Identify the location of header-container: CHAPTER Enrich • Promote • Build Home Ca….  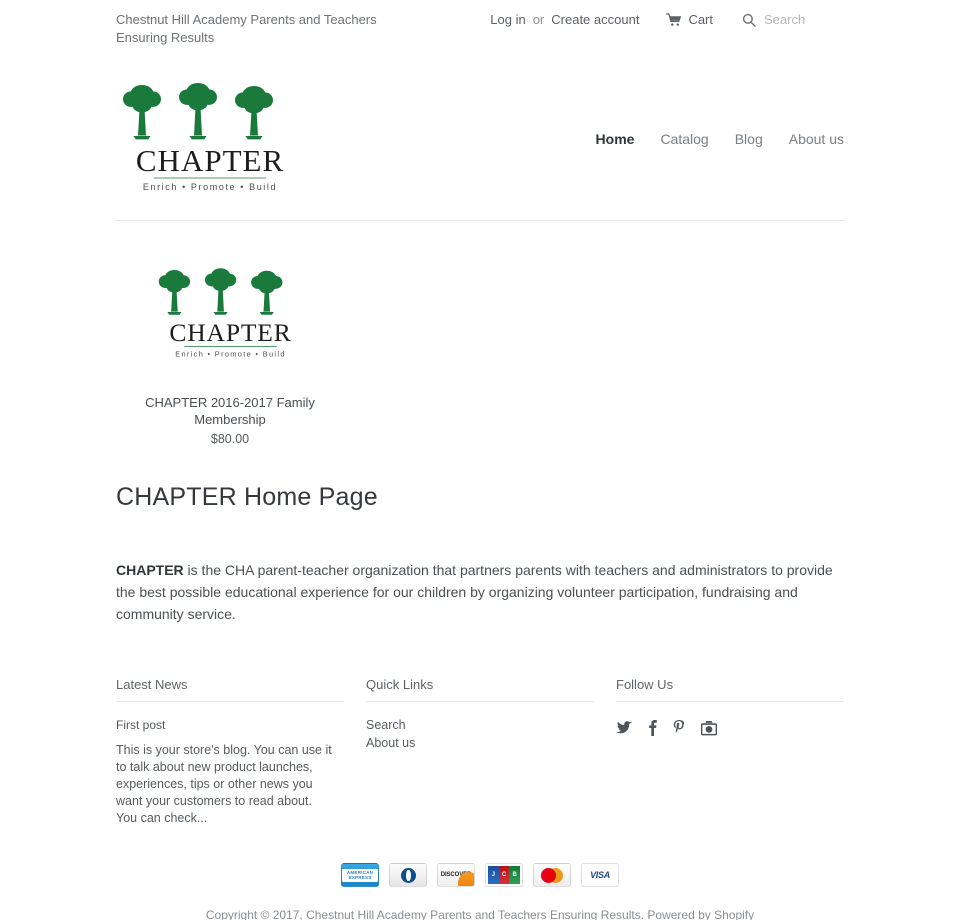
(480, 133).